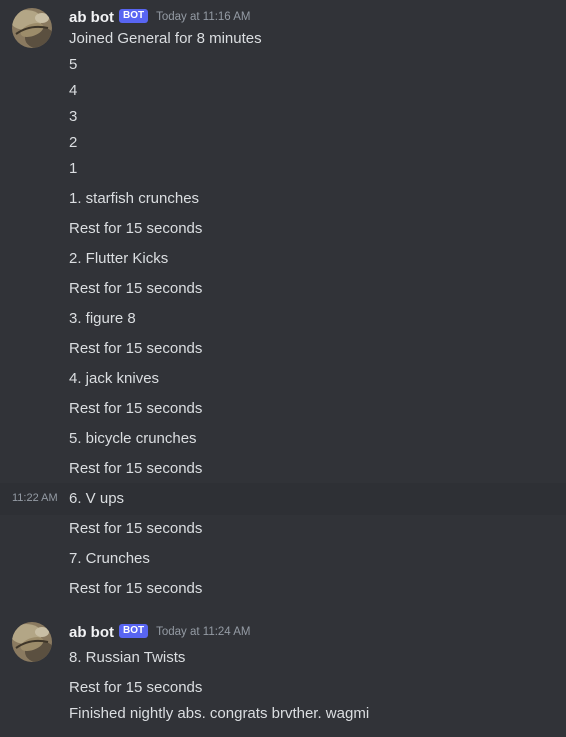  I want to click on message-line: 7. Crunches, so click(109, 558).